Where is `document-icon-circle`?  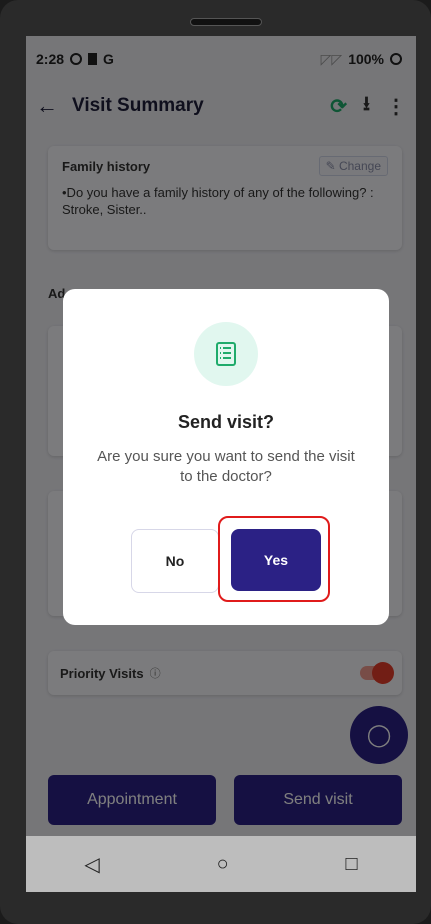
document-icon-circle is located at coordinates (226, 354).